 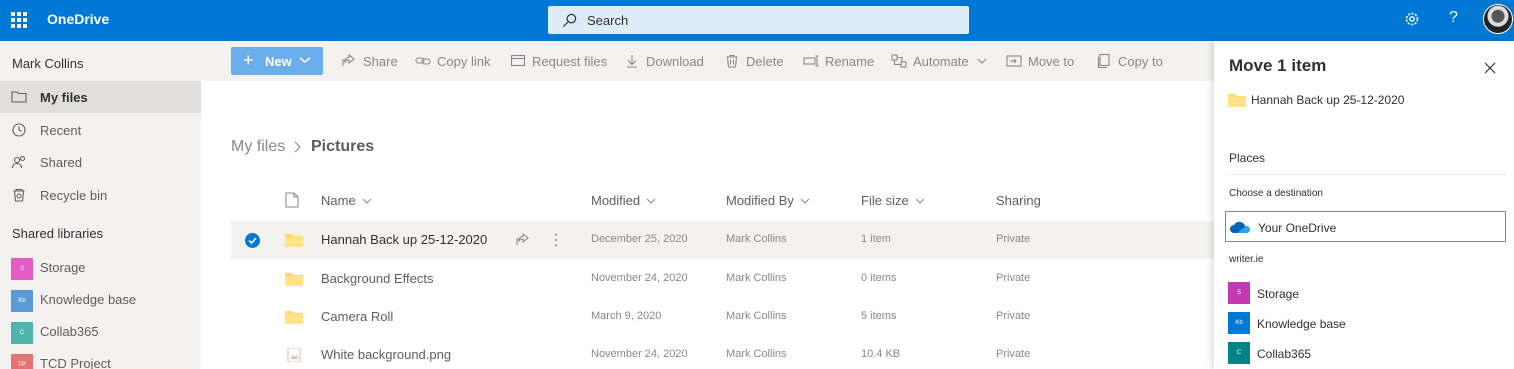 I want to click on library-badge: Kb, so click(x=1239, y=323).